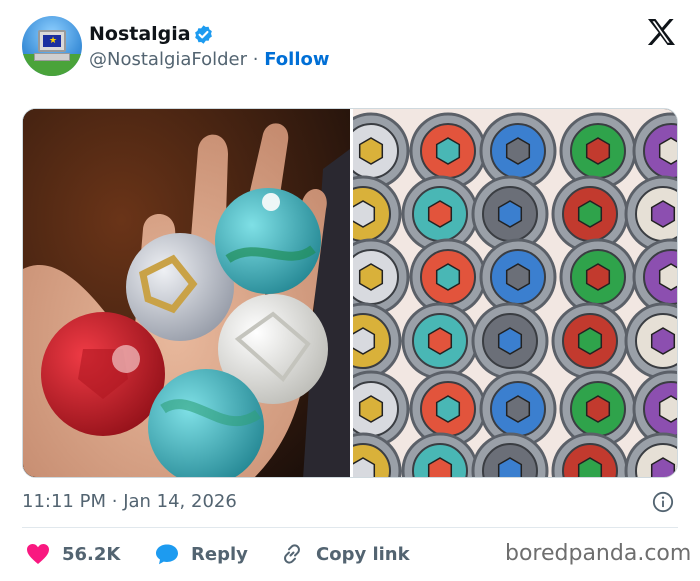  Describe the element at coordinates (168, 59) in the screenshot. I see `author-handle: @NostalgiaFolder` at that location.